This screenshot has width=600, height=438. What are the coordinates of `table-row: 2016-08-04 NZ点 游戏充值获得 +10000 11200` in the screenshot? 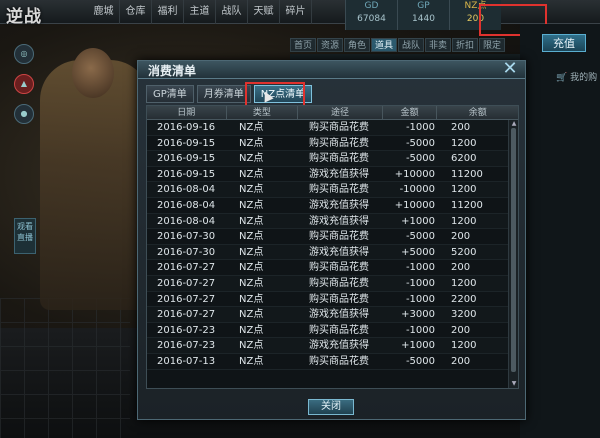 It's located at (328, 206).